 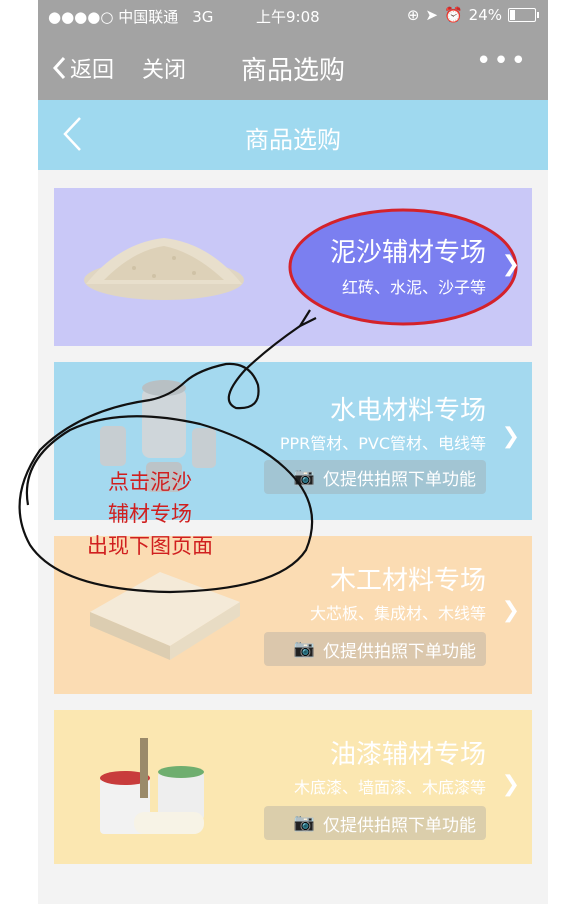 I want to click on category-desc: PPR管材、PVC管材、电线等, so click(x=382, y=443).